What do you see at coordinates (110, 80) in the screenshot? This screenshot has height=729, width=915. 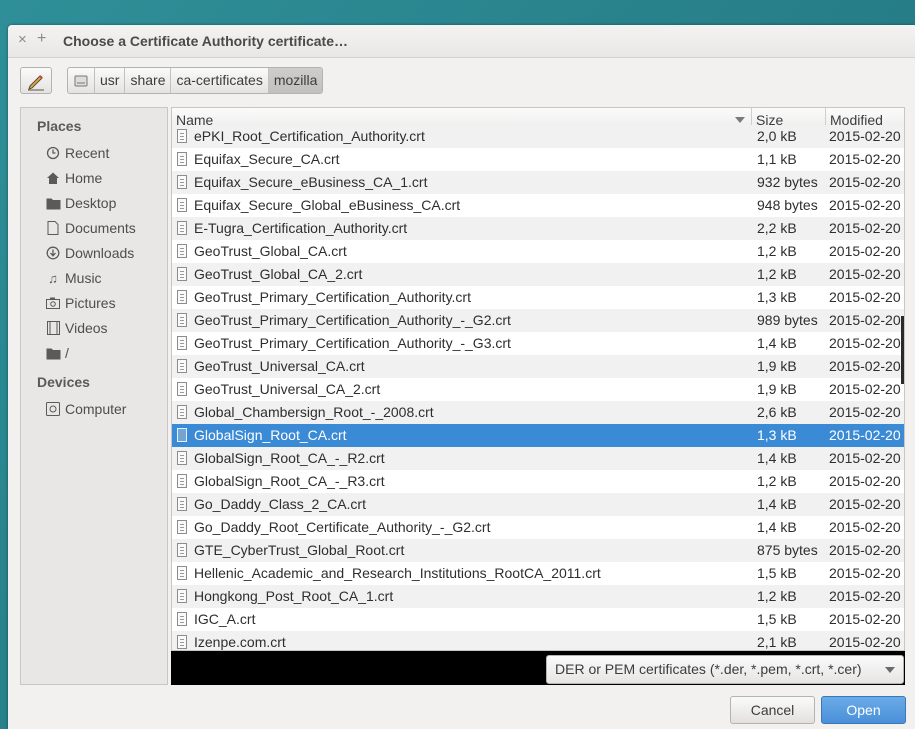 I see `path-crumb-usr: usr` at bounding box center [110, 80].